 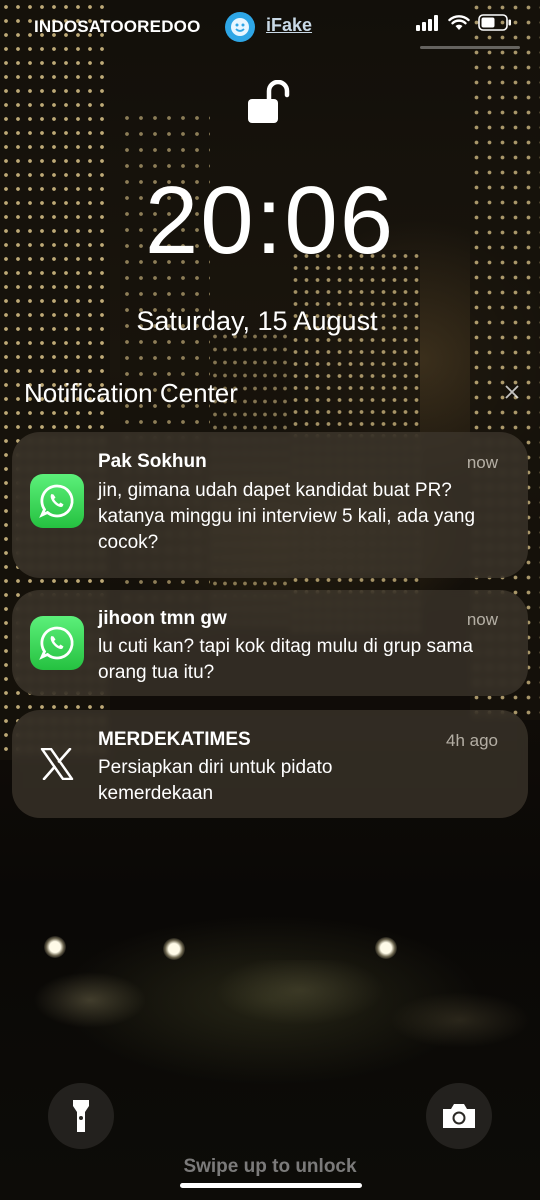 I want to click on home-indicator, so click(x=271, y=1185).